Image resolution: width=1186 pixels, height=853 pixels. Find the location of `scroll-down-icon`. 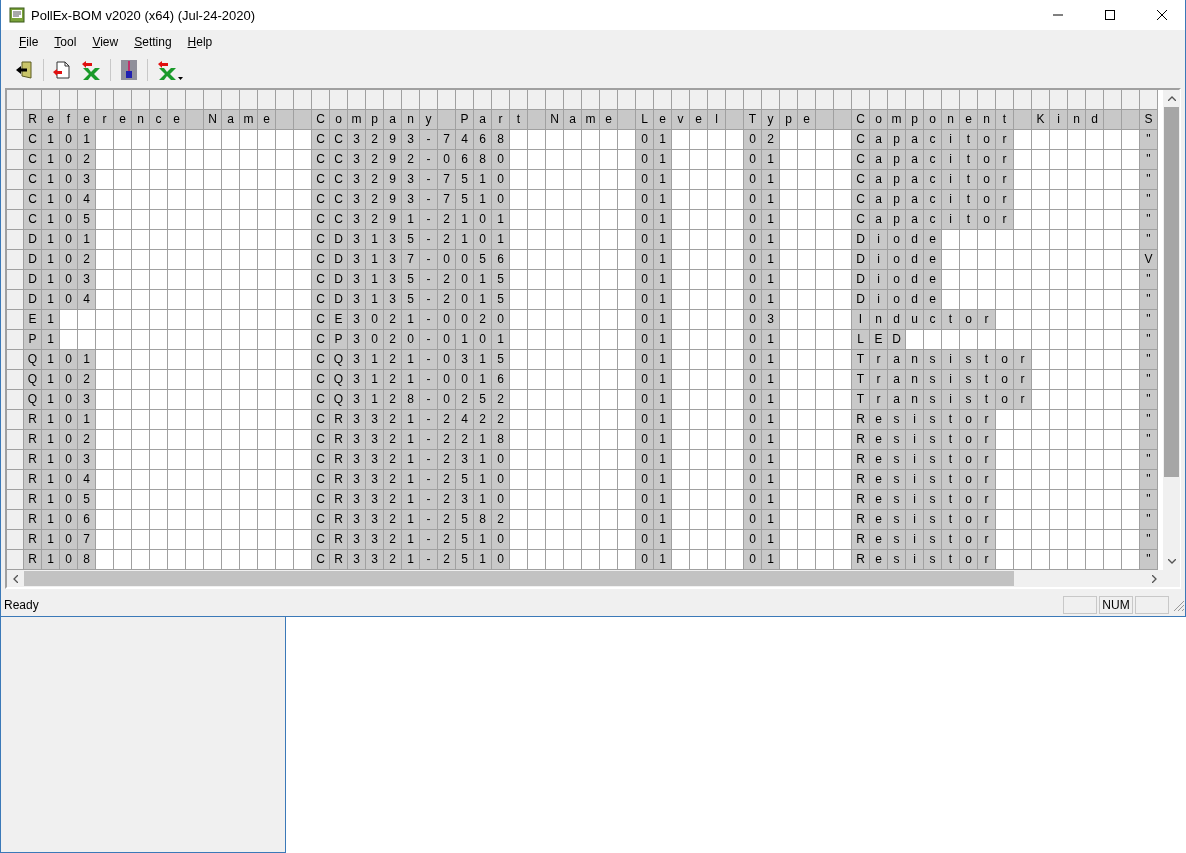

scroll-down-icon is located at coordinates (1171, 561).